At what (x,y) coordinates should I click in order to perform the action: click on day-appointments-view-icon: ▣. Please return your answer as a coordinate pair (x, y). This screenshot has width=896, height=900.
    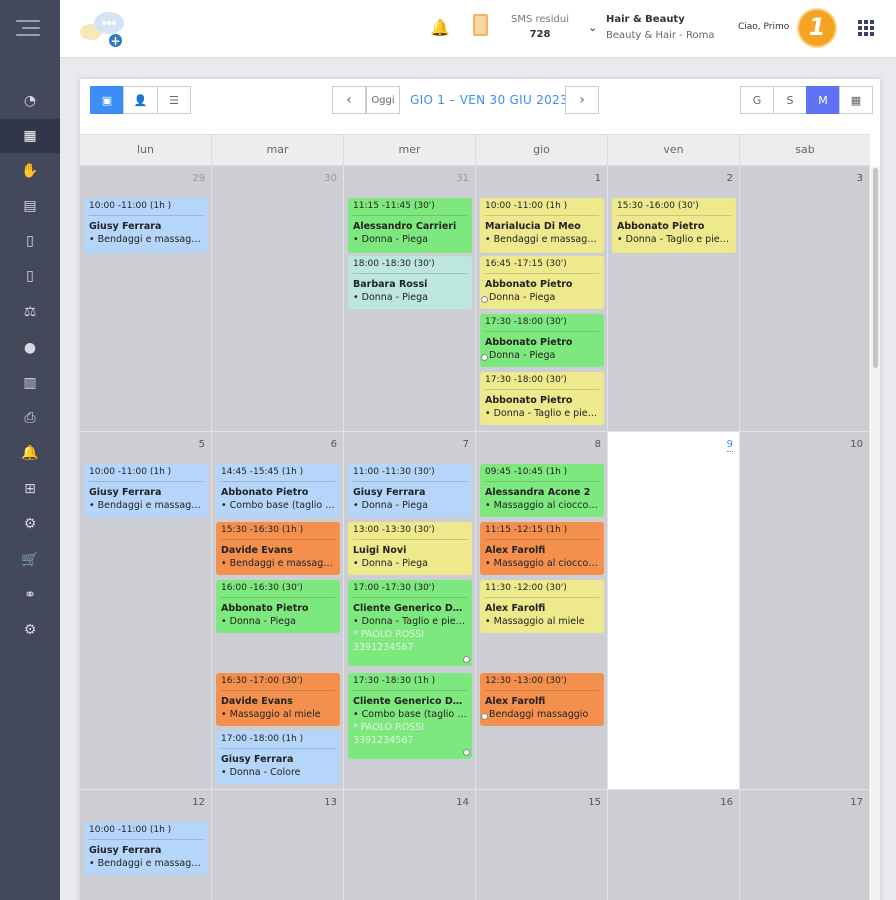
    Looking at the image, I should click on (107, 100).